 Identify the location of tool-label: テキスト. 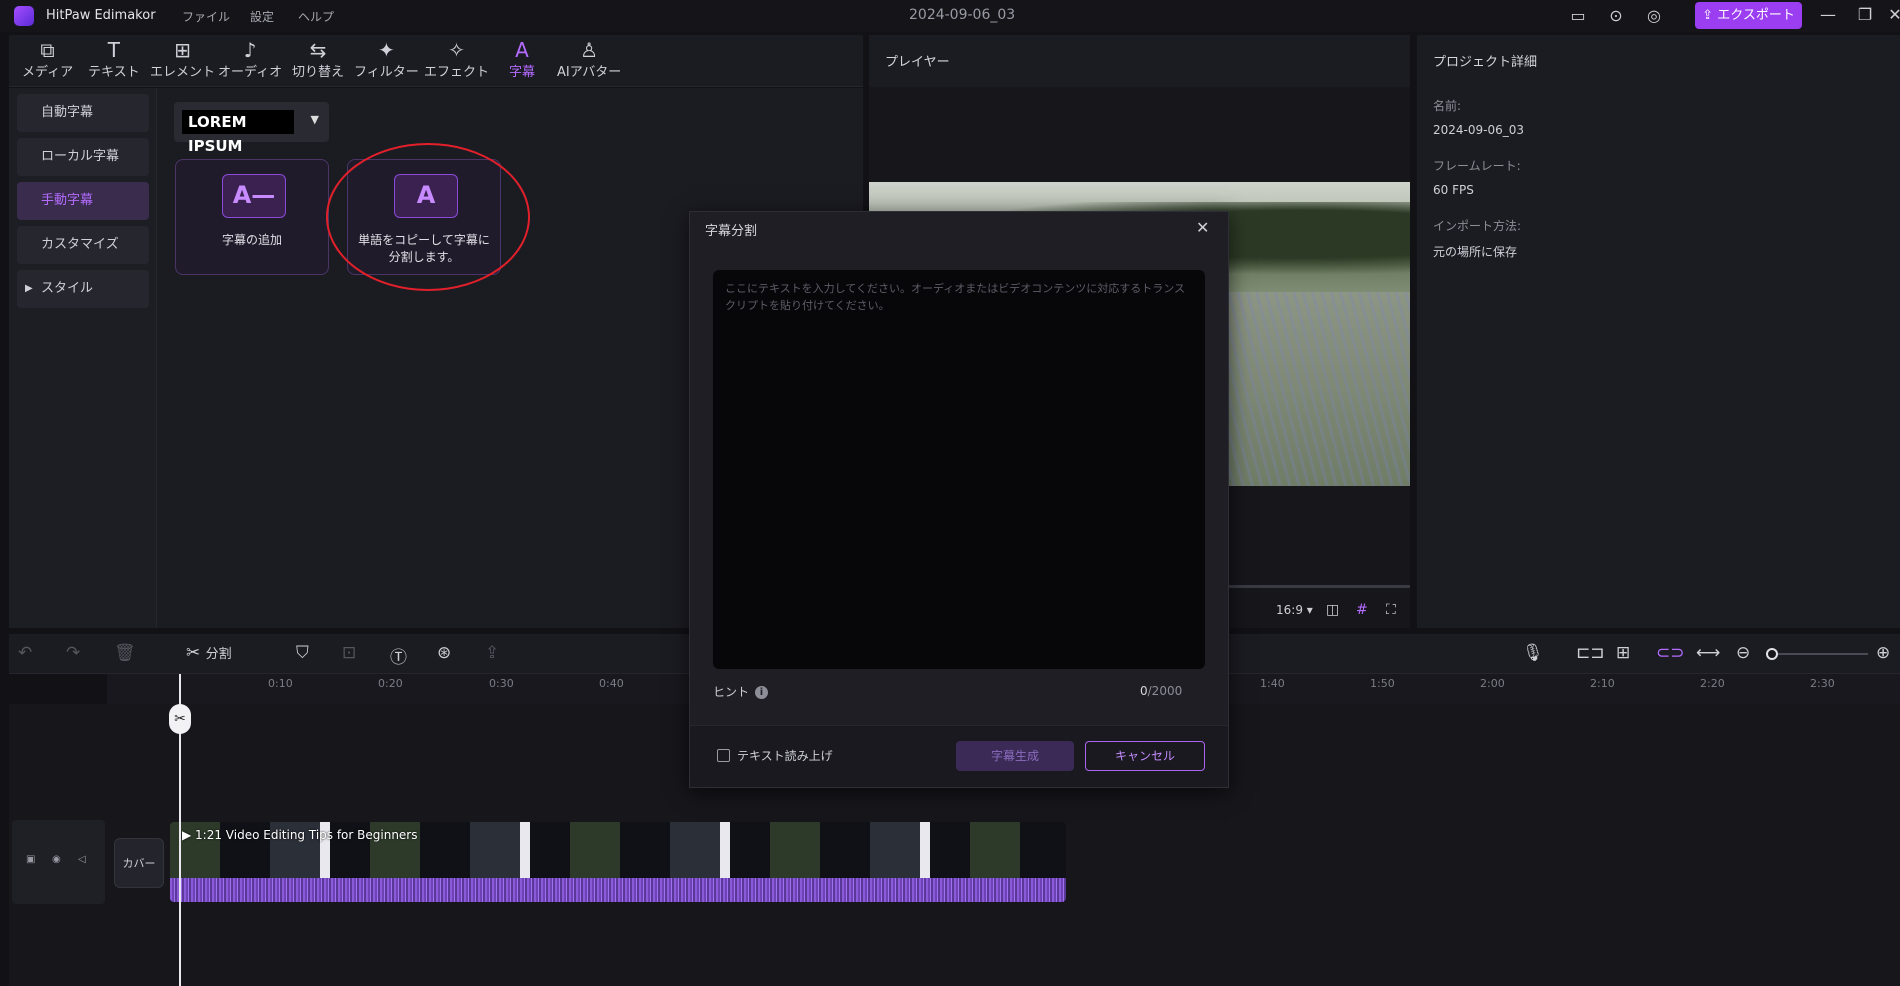
(114, 72).